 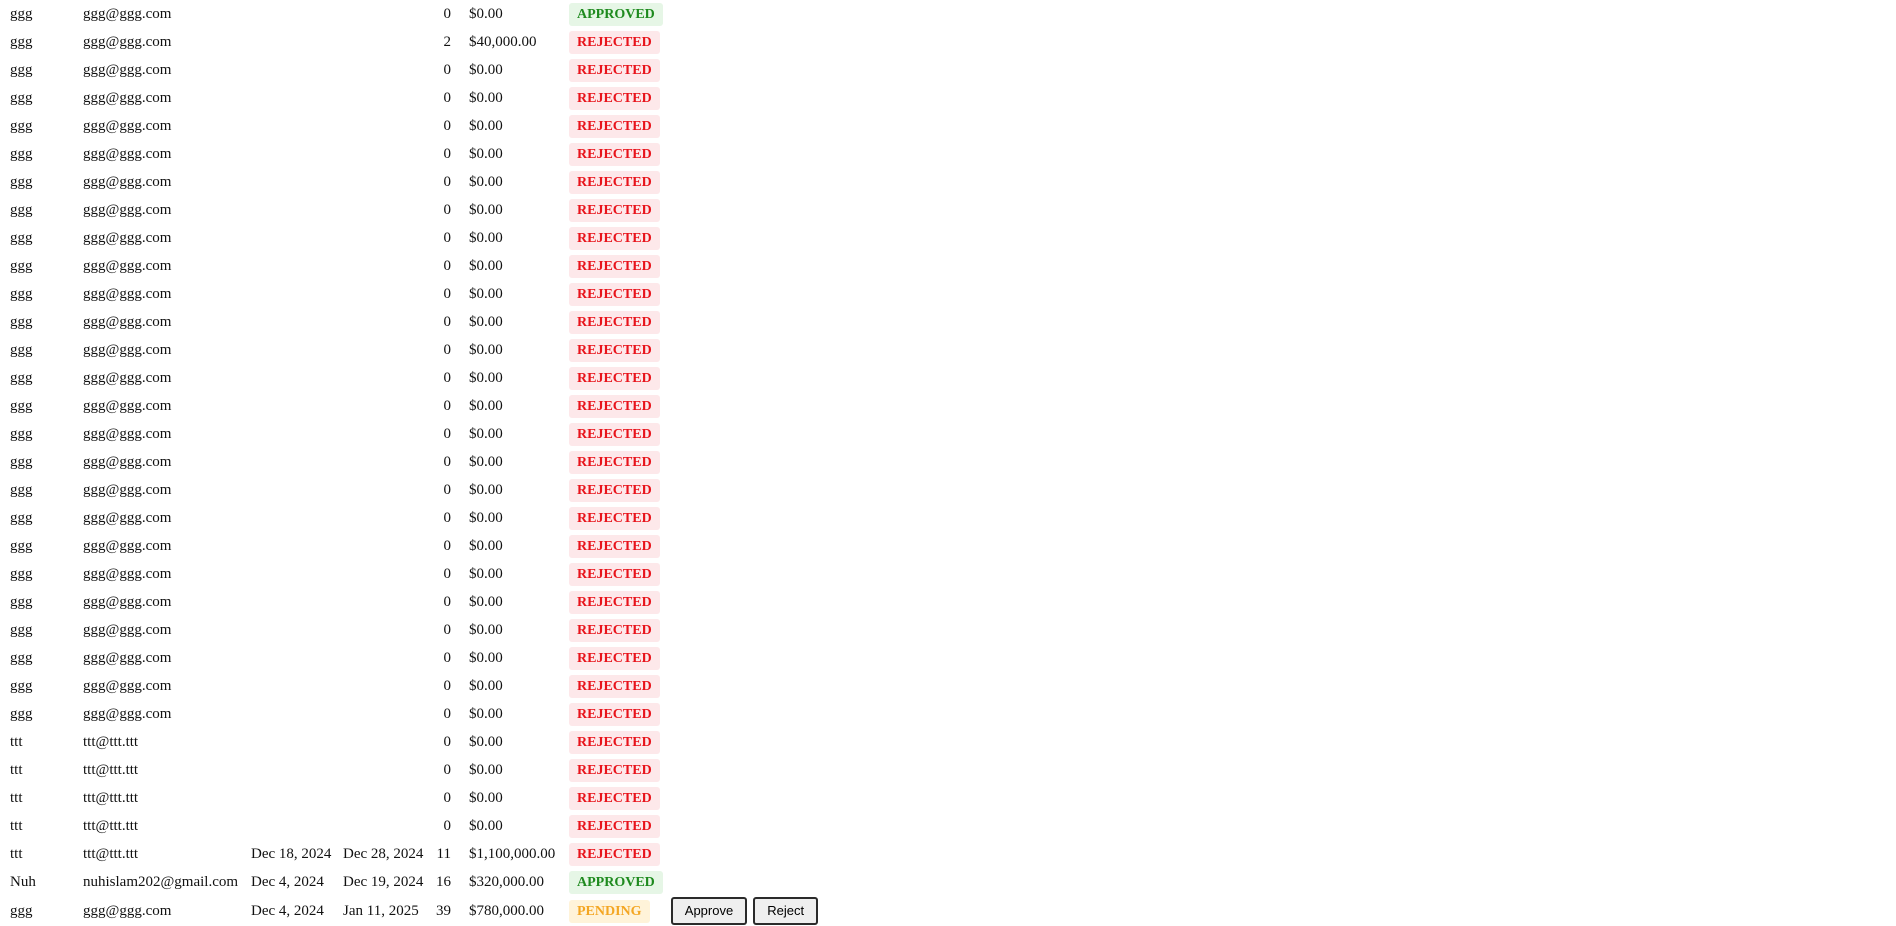 I want to click on approve-button: Approve, so click(x=709, y=911).